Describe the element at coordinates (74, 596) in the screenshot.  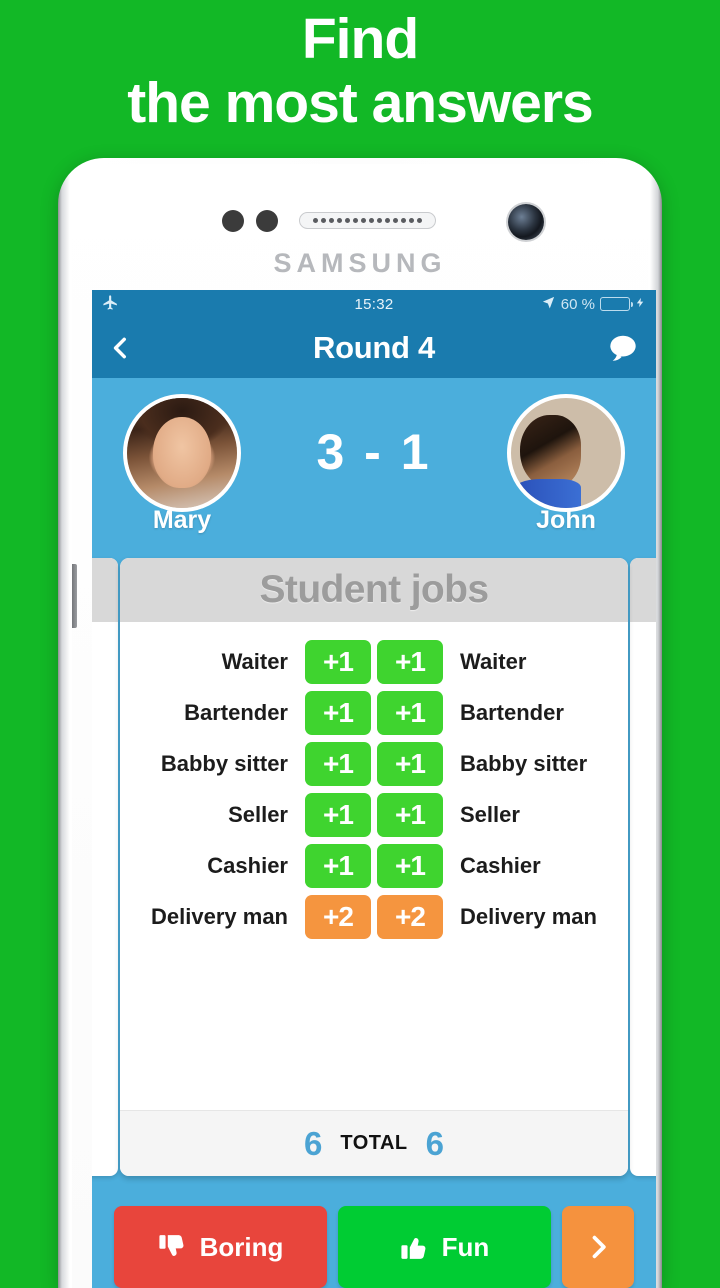
I see `volume-button` at that location.